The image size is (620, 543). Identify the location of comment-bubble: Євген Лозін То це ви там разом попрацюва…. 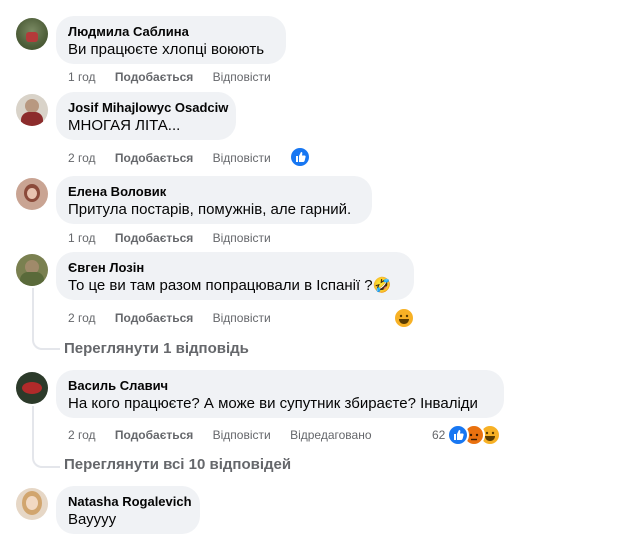
(235, 276).